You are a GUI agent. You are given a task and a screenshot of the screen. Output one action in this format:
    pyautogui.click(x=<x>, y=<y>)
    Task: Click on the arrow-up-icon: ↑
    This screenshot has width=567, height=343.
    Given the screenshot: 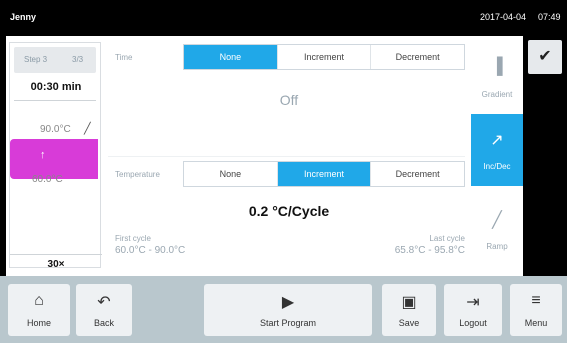 What is the action you would take?
    pyautogui.click(x=43, y=155)
    